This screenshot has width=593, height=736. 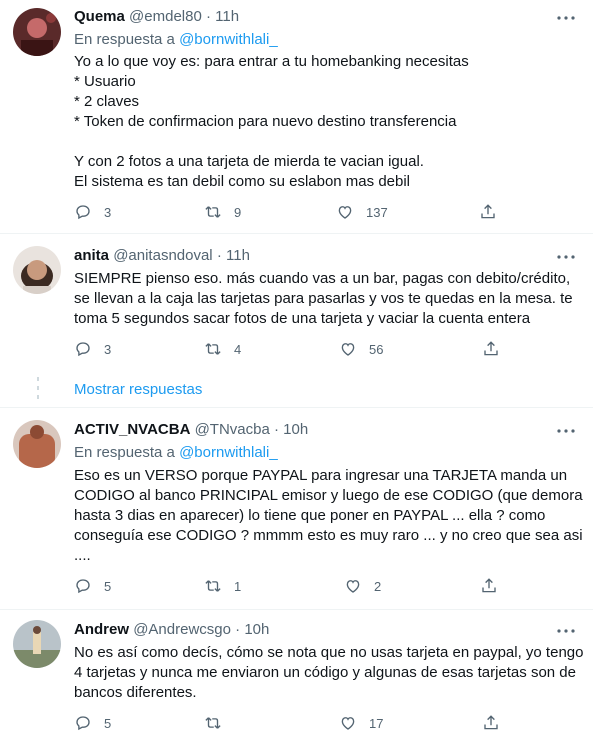 I want to click on handle: @Andrewcsgo, so click(x=182, y=629).